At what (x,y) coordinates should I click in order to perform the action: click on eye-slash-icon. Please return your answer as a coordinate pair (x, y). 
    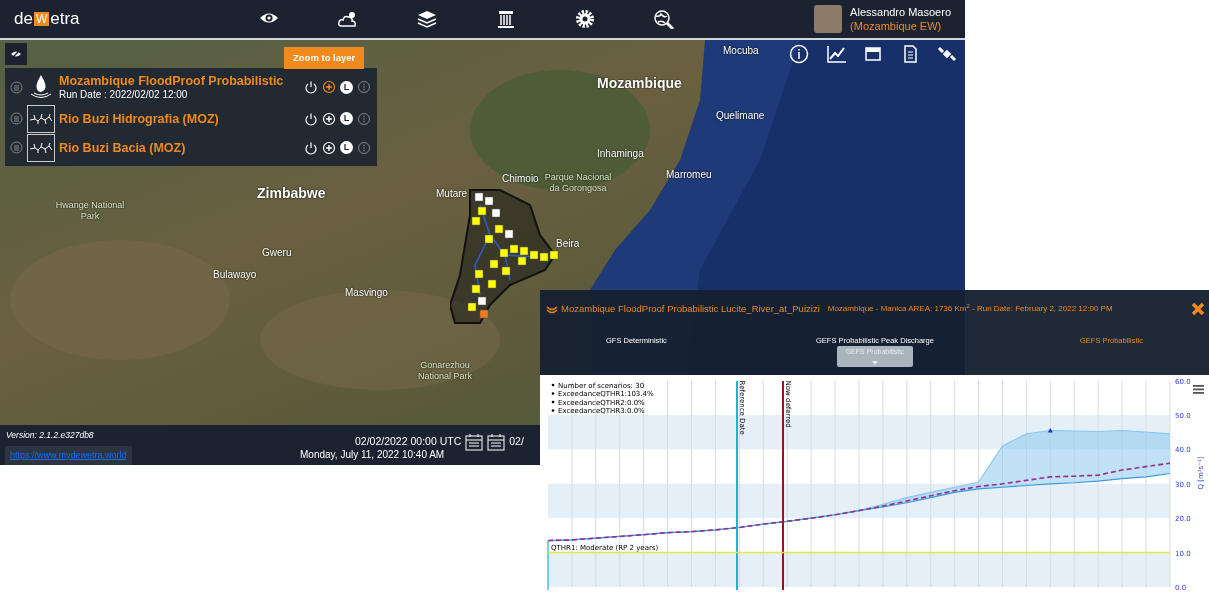
    Looking at the image, I should click on (16, 54).